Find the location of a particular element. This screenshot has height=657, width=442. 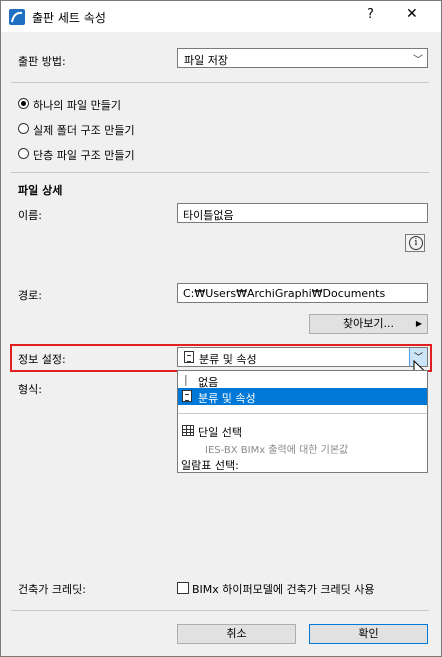

dropdown-item-none: | 없음 is located at coordinates (302, 380).